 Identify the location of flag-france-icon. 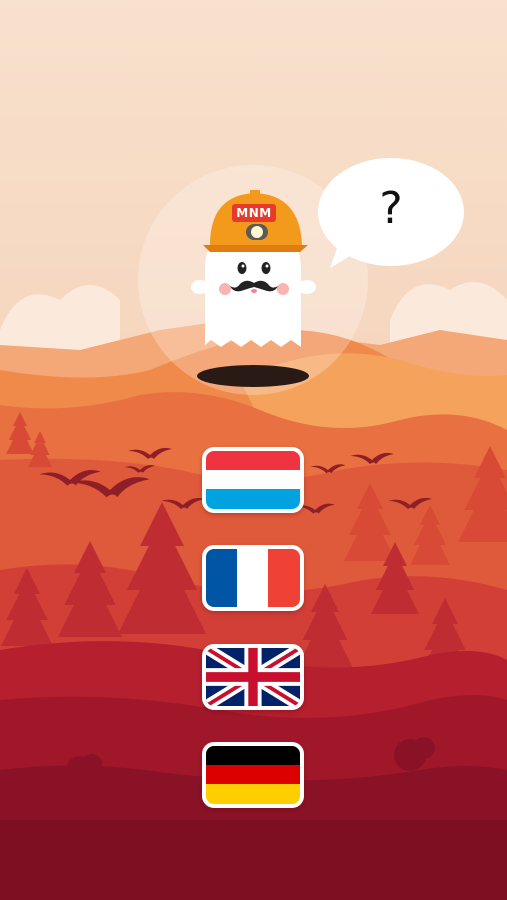
(253, 578).